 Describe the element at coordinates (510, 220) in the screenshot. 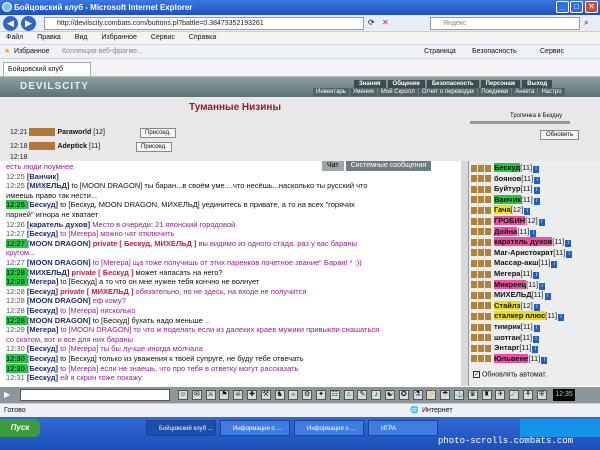

I see `player-name: ГРОБИН` at that location.